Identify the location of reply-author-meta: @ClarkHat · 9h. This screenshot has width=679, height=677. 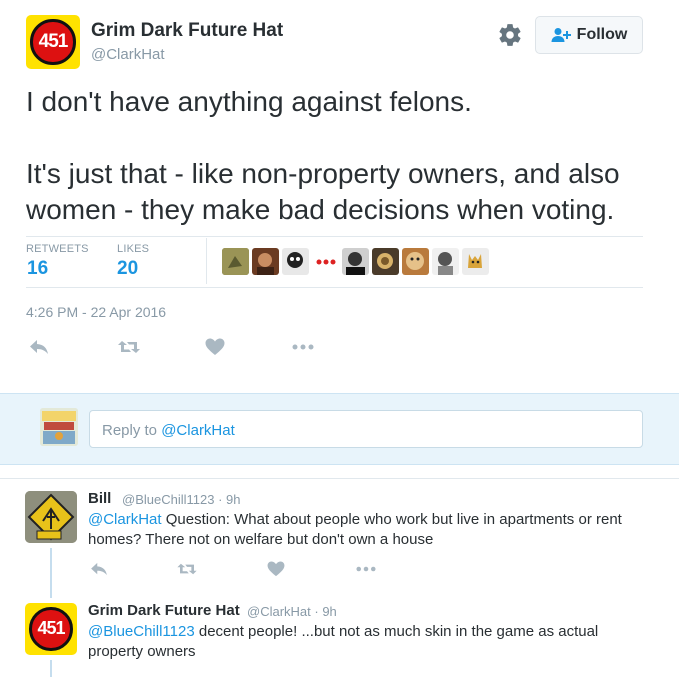
(292, 611).